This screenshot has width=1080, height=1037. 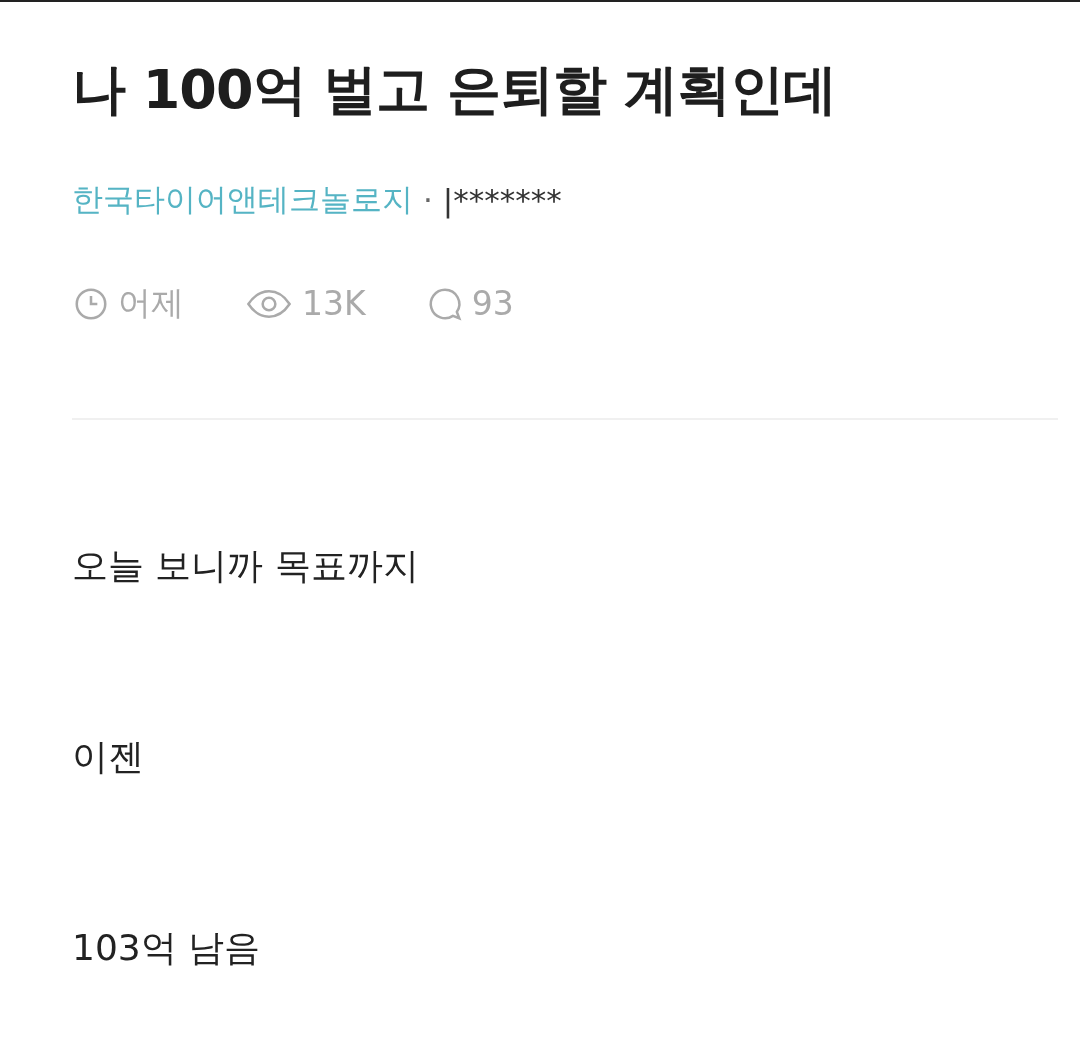 What do you see at coordinates (246, 566) in the screenshot?
I see `body-paragraph: 오늘 보니까 목표까지` at bounding box center [246, 566].